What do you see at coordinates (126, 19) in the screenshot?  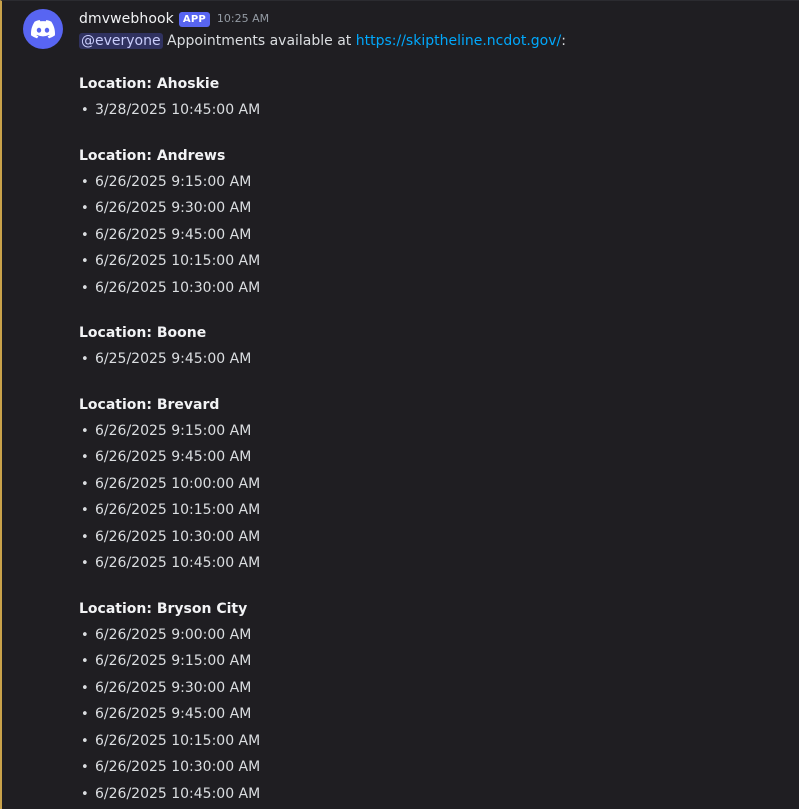 I see `username: dmvwebhook` at bounding box center [126, 19].